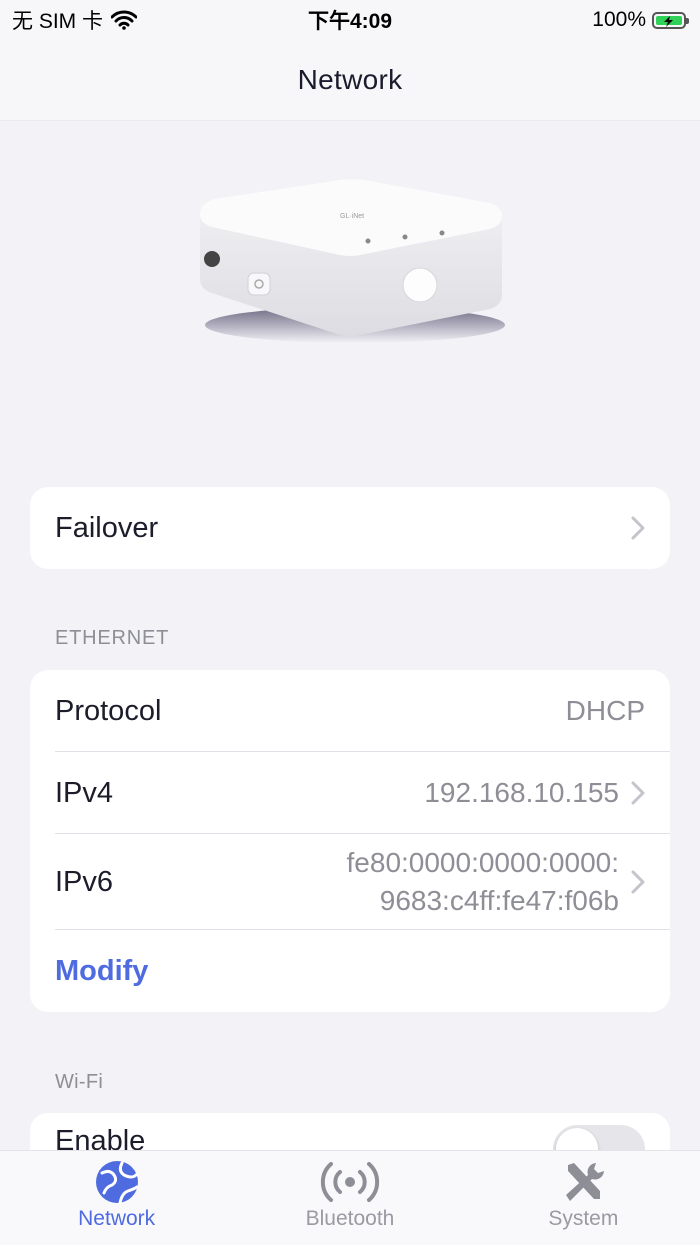 The image size is (700, 1245). What do you see at coordinates (499, 900) in the screenshot?
I see `ipv6-value-line2: 9683:c4ff:fe47:f06b` at bounding box center [499, 900].